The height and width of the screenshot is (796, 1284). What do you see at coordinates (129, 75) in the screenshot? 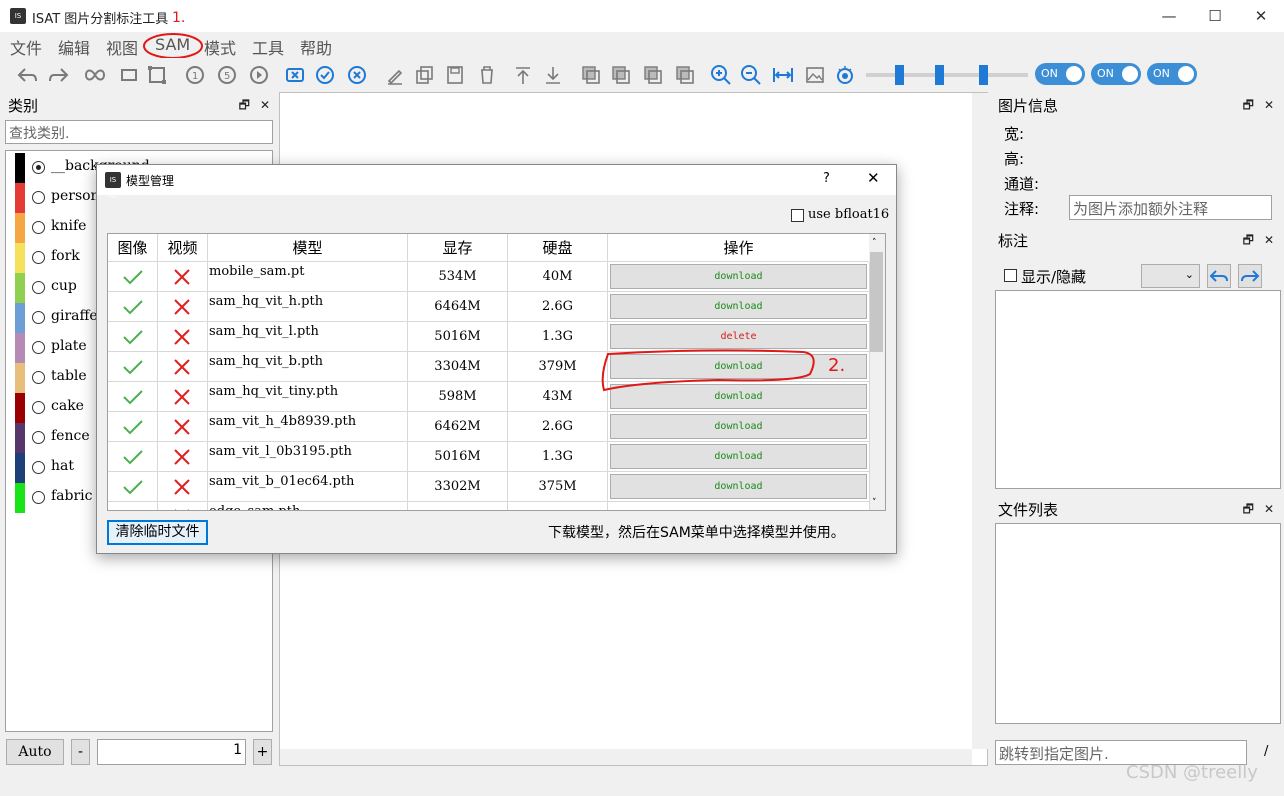
I see `rectangle-icon` at bounding box center [129, 75].